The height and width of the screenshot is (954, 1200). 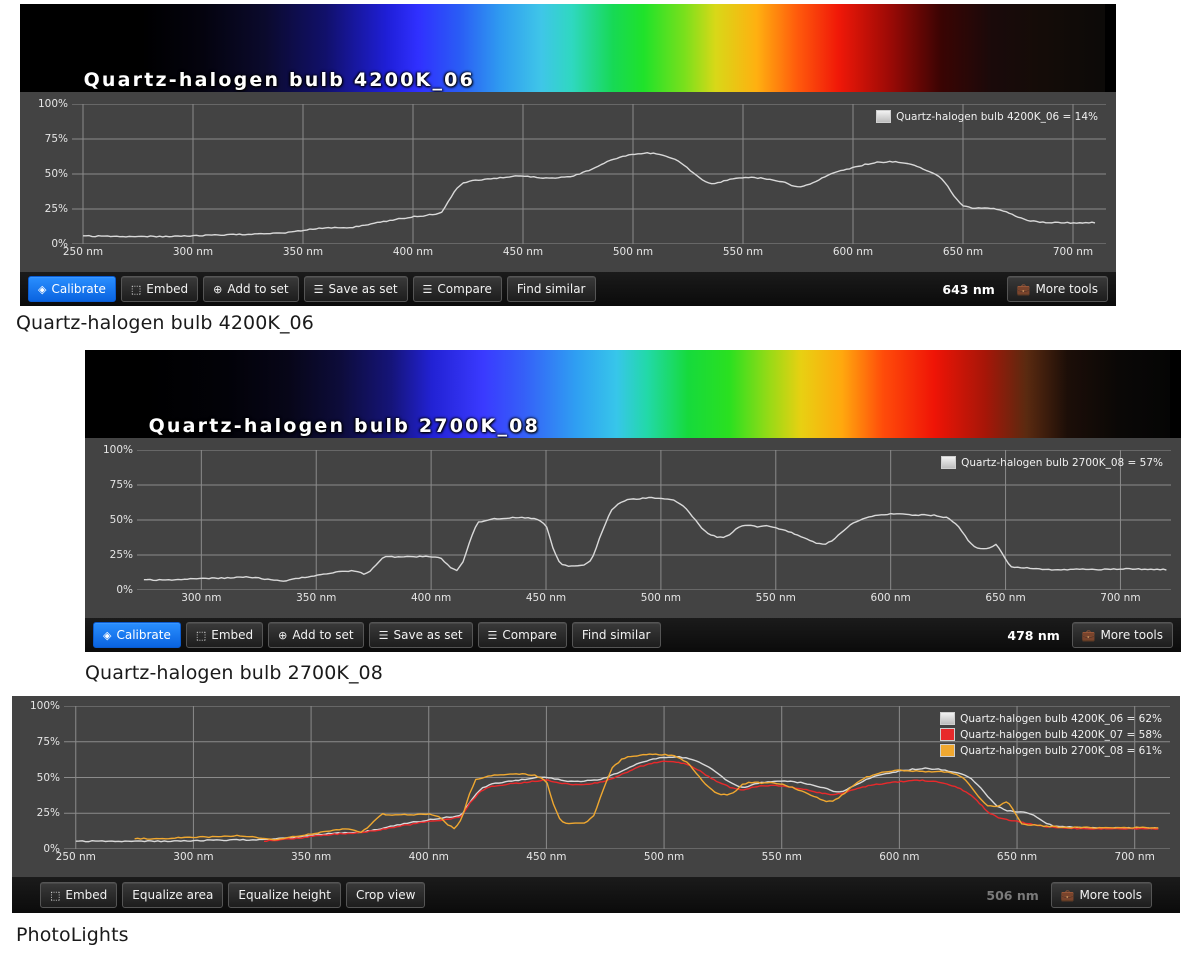 I want to click on equalize-area-button: Equalize area, so click(x=173, y=895).